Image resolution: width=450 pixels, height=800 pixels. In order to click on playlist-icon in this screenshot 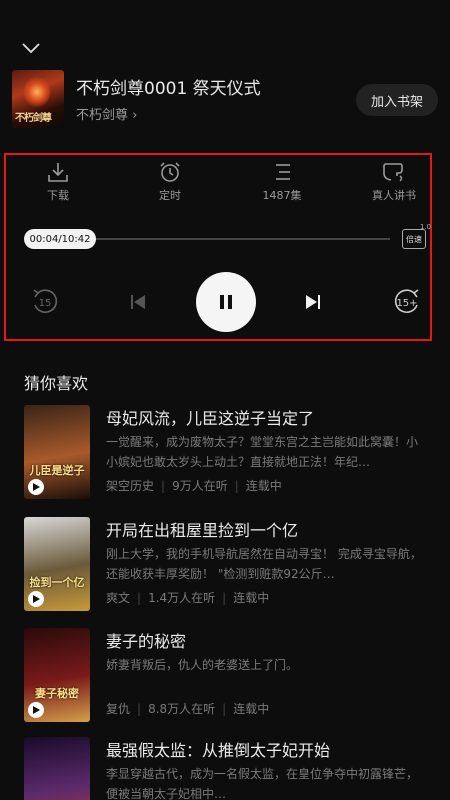, I will do `click(283, 172)`.